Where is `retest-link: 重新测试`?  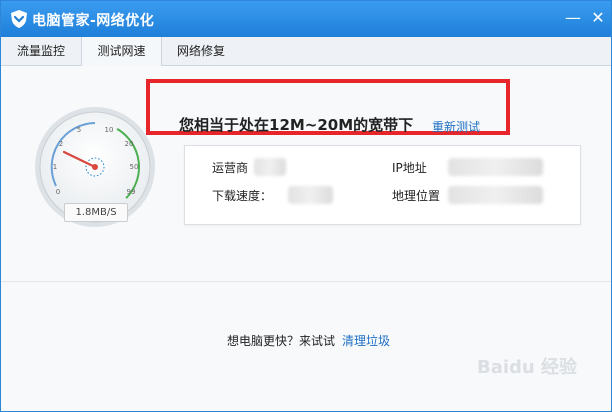
retest-link: 重新测试 is located at coordinates (456, 126).